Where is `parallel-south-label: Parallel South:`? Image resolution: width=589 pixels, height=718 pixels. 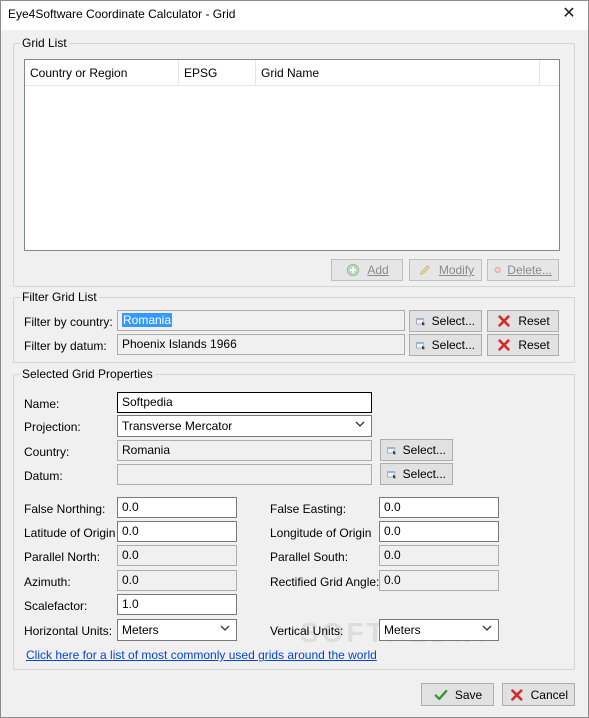 parallel-south-label: Parallel South: is located at coordinates (309, 557).